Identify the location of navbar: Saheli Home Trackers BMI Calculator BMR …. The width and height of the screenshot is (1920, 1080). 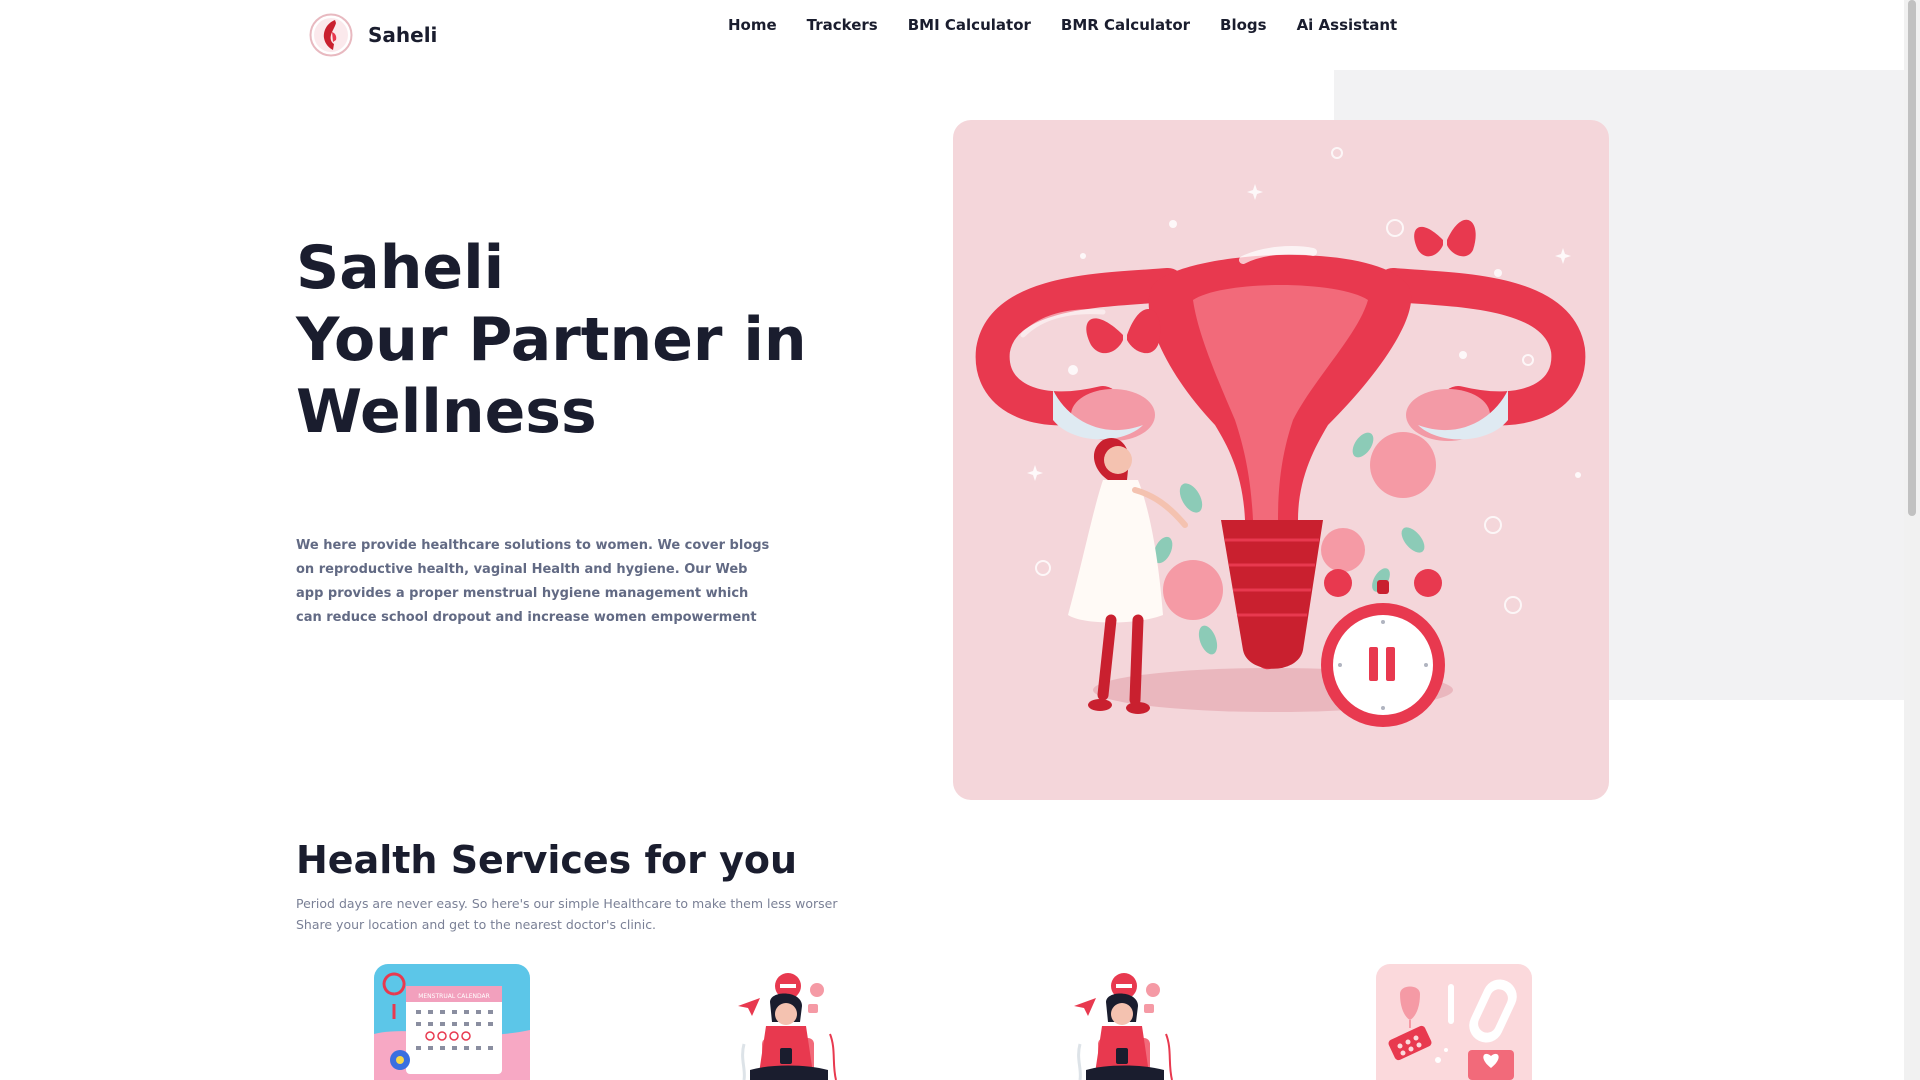
(952, 35).